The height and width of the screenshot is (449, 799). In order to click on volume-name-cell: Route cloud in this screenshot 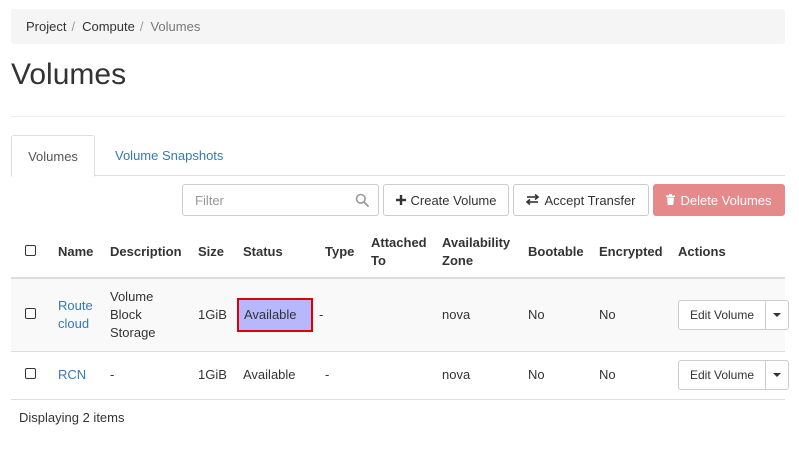, I will do `click(78, 315)`.